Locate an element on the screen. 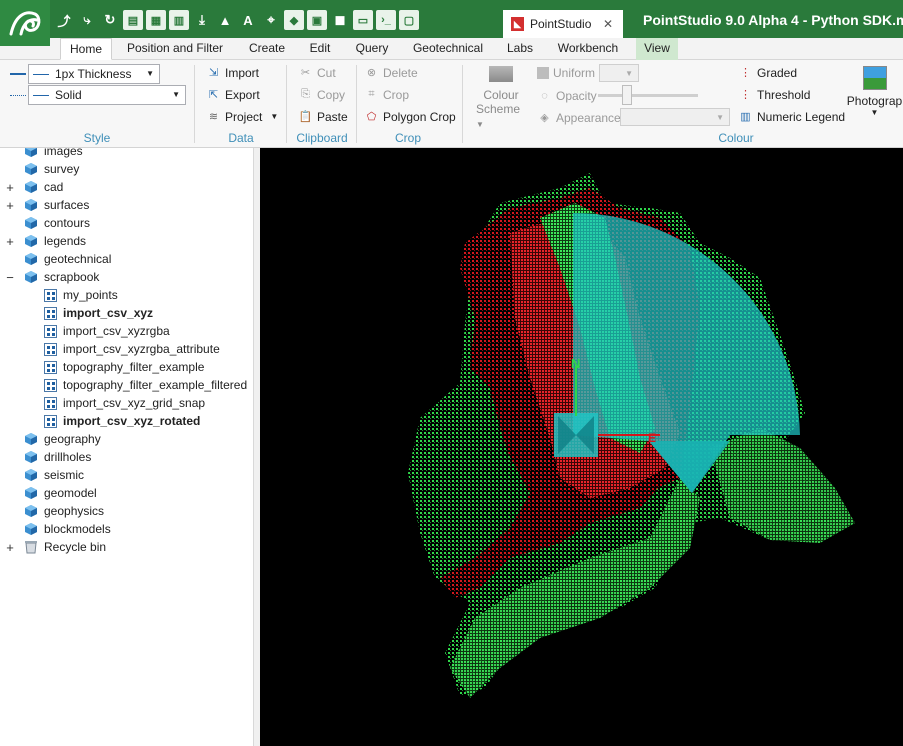  appearance-control: ◈ Appearance is located at coordinates (578, 117).